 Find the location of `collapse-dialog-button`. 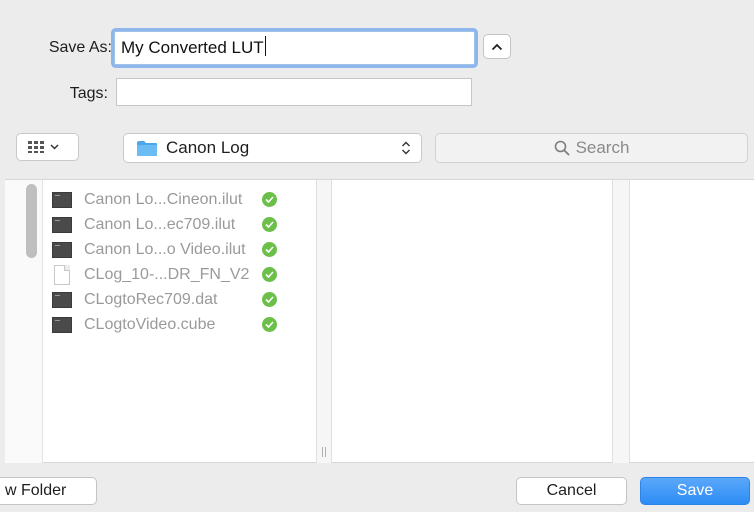

collapse-dialog-button is located at coordinates (497, 46).